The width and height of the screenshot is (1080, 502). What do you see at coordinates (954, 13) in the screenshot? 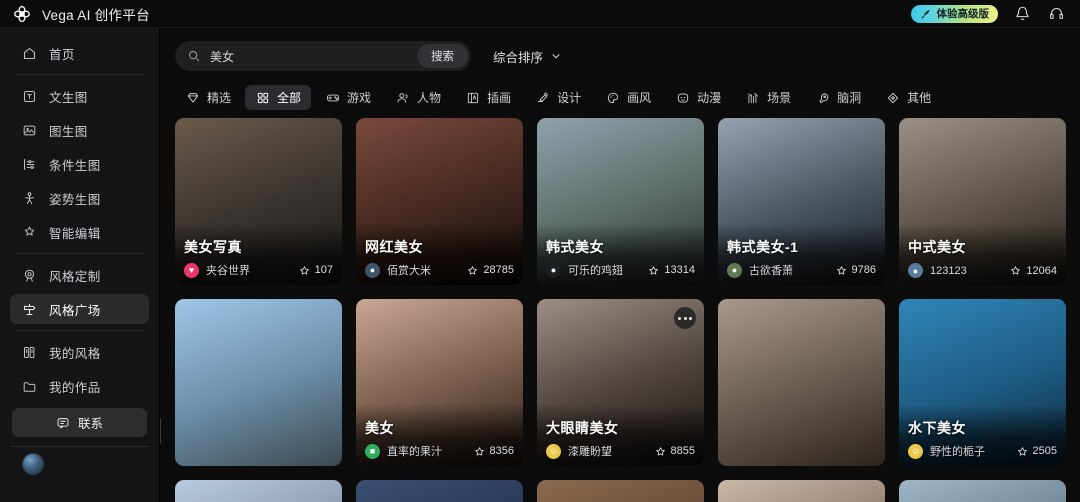
I see `premium-upgrade-button: 体验高级版` at bounding box center [954, 13].